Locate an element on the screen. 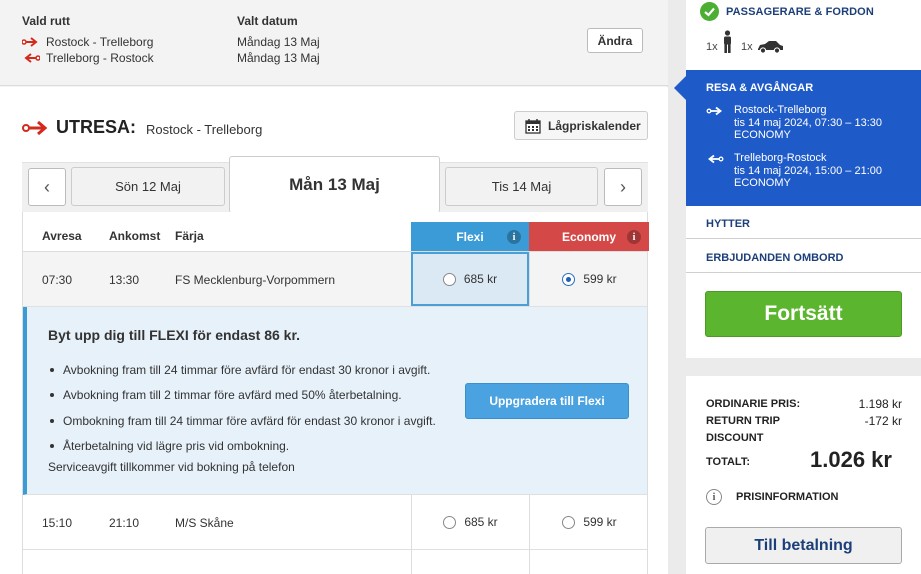 The height and width of the screenshot is (574, 921). row-arrive: 13:30 is located at coordinates (124, 280).